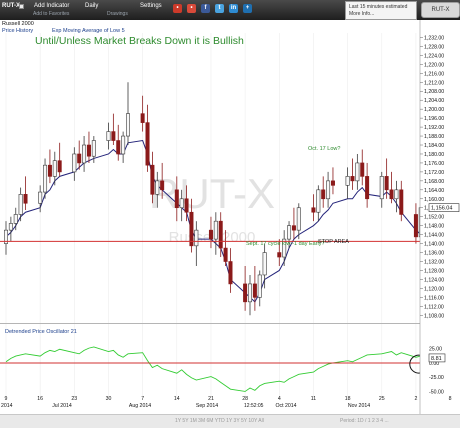  What do you see at coordinates (151, 6) in the screenshot?
I see `settings-button: Settings` at bounding box center [151, 6].